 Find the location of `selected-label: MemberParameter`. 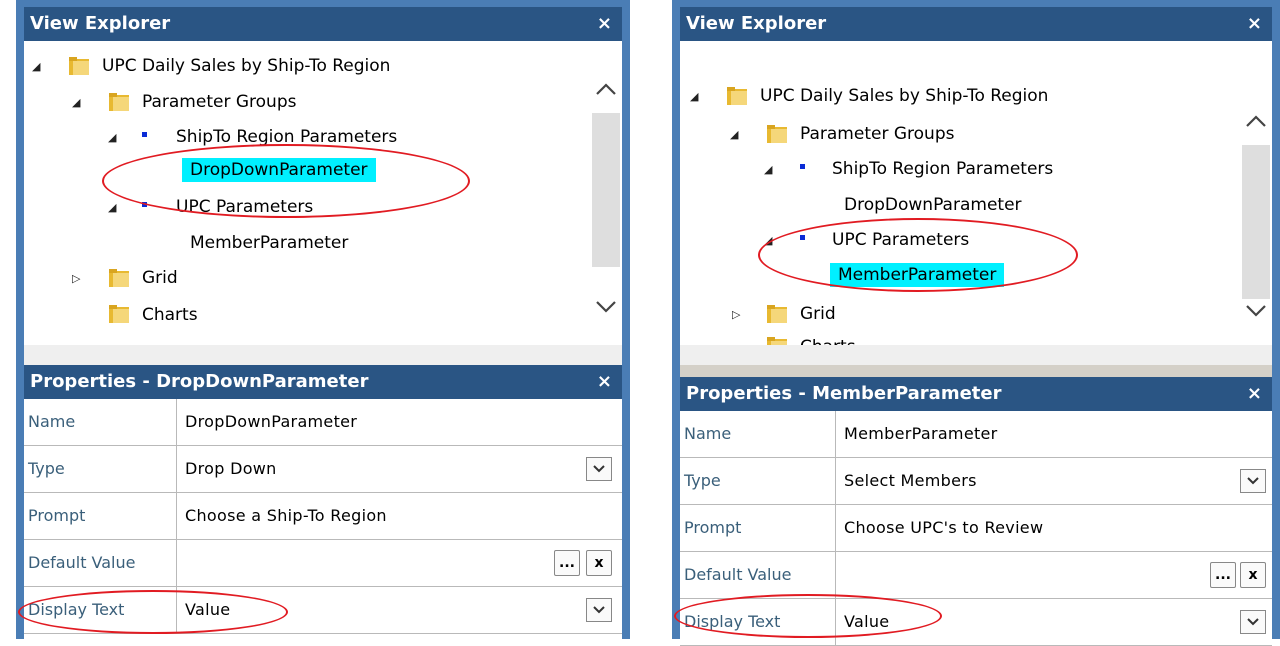

selected-label: MemberParameter is located at coordinates (917, 275).